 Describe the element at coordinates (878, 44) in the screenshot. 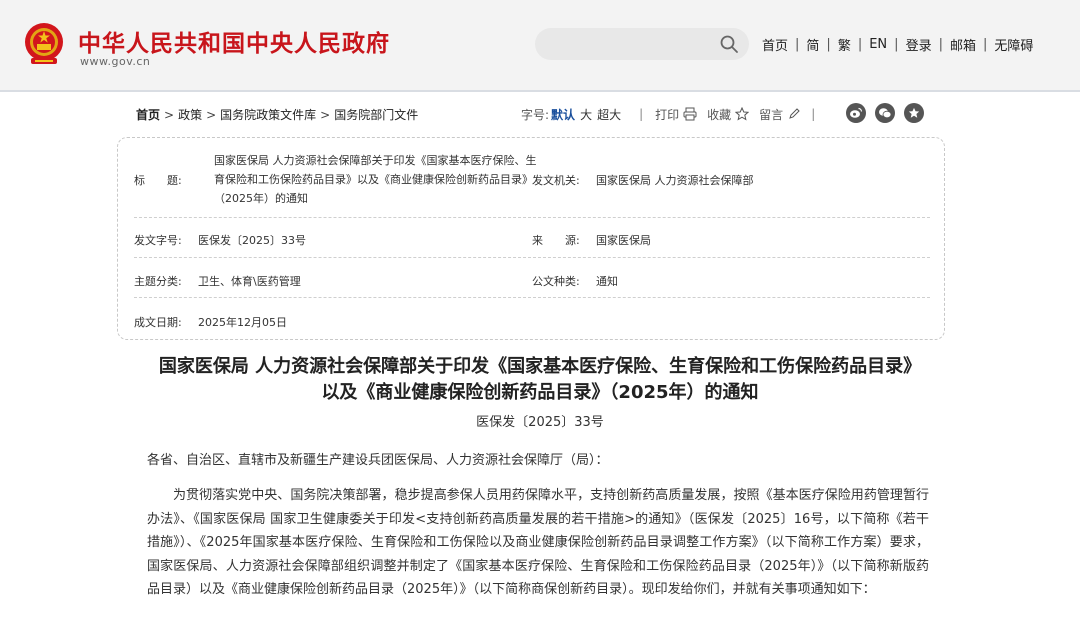

I see `nav-english: EN` at that location.